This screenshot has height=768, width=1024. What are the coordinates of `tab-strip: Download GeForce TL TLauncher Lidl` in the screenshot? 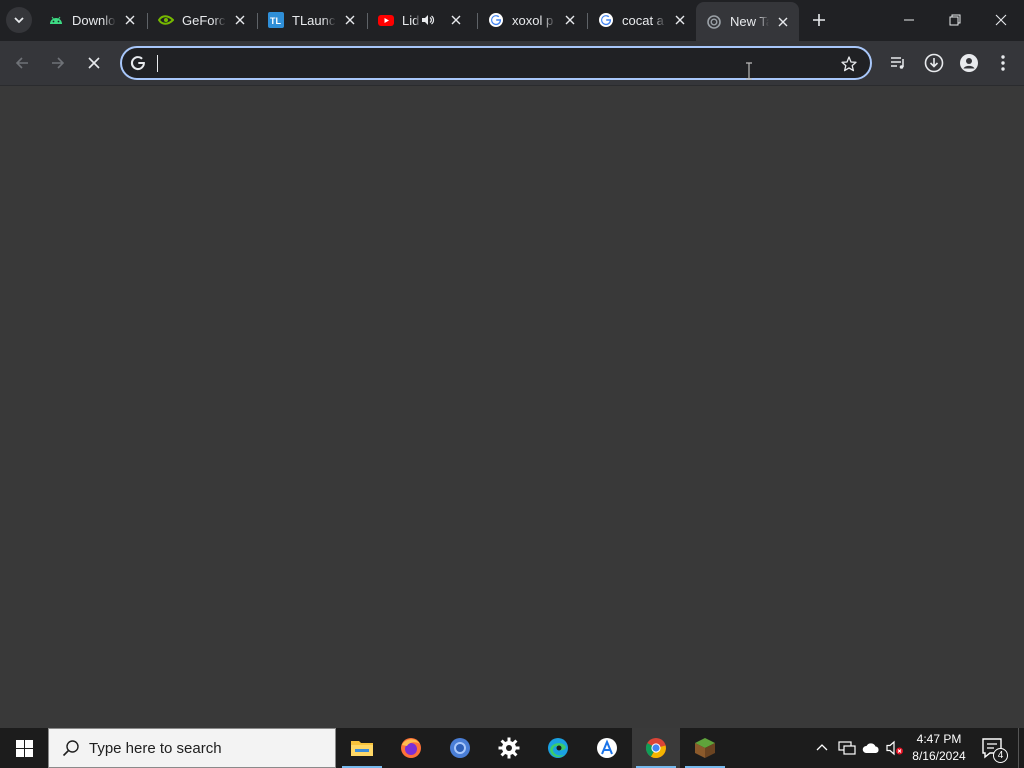 It's located at (512, 20).